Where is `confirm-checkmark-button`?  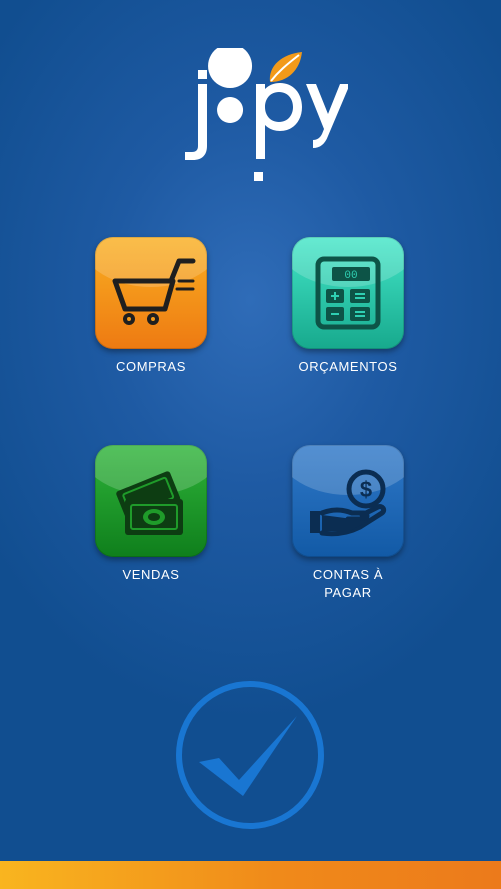
confirm-checkmark-button is located at coordinates (250, 755).